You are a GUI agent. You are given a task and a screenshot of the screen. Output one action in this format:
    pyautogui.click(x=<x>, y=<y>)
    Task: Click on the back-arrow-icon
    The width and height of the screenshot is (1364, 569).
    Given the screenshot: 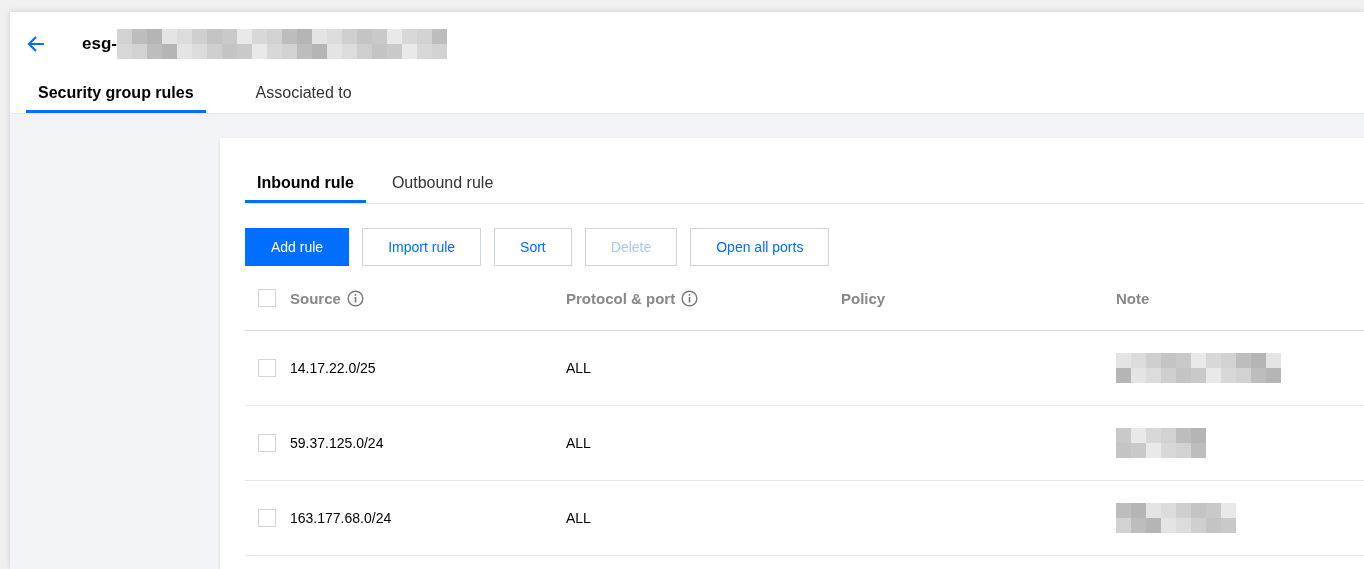 What is the action you would take?
    pyautogui.click(x=36, y=44)
    